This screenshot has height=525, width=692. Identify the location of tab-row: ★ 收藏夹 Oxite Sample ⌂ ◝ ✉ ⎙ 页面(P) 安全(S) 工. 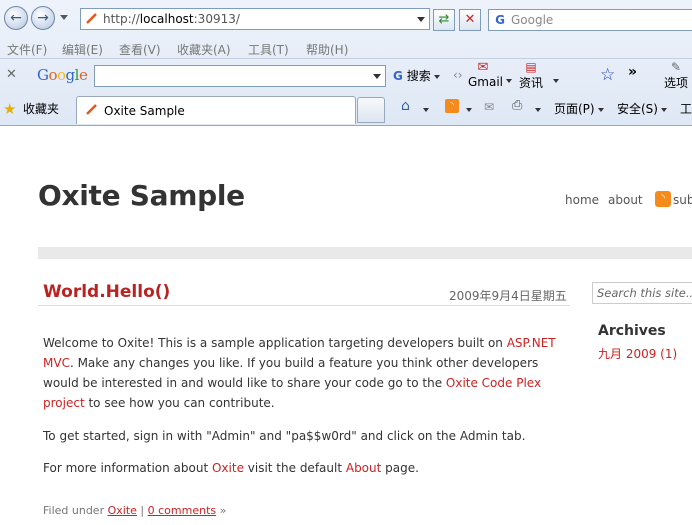
(346, 110).